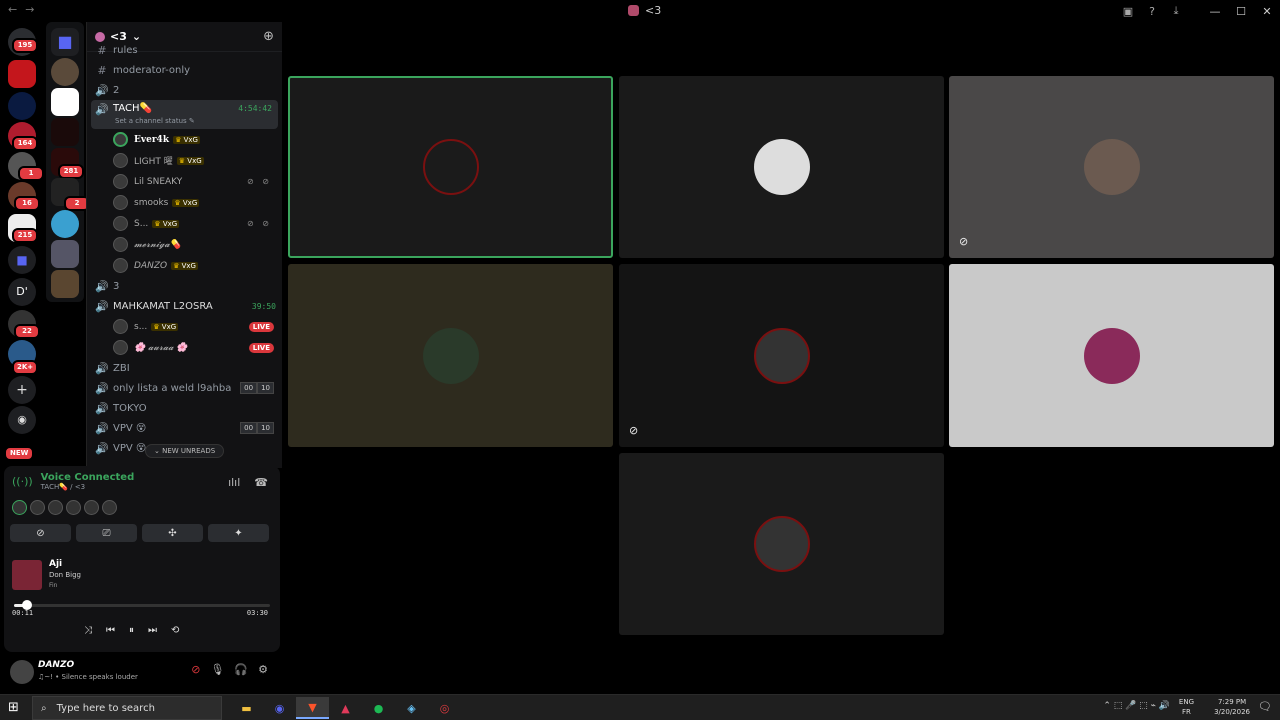 Image resolution: width=1280 pixels, height=720 pixels. Describe the element at coordinates (1186, 707) in the screenshot. I see `language-indicator: ENG FR` at that location.